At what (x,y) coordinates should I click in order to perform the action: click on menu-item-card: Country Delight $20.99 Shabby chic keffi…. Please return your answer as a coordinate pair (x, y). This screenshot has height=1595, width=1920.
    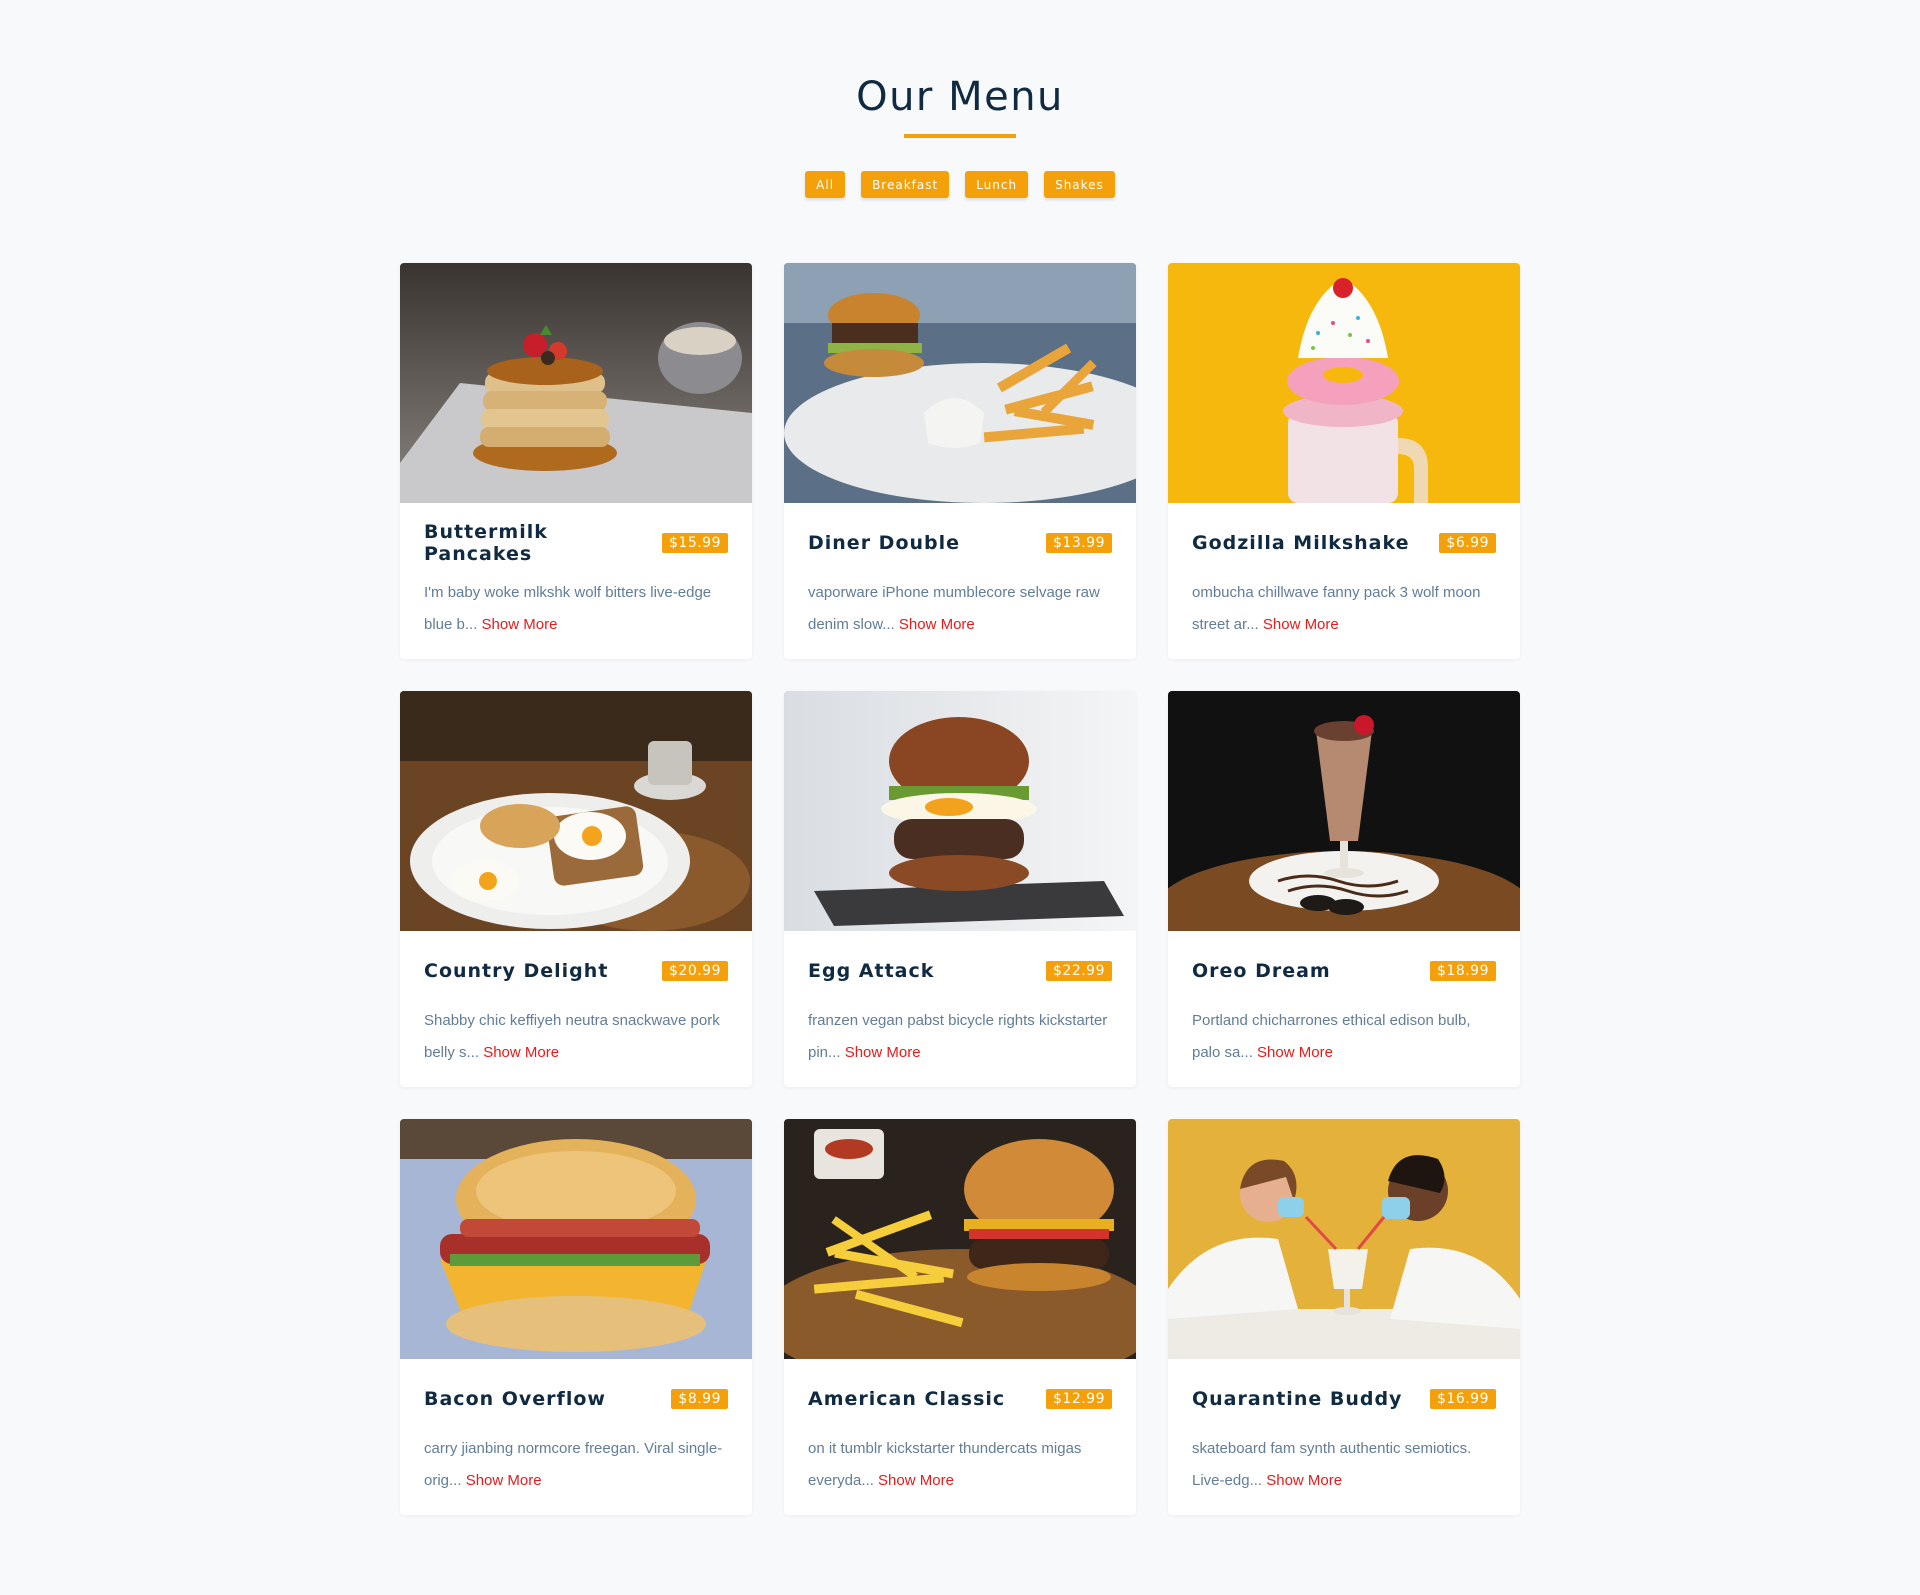
    Looking at the image, I should click on (576, 889).